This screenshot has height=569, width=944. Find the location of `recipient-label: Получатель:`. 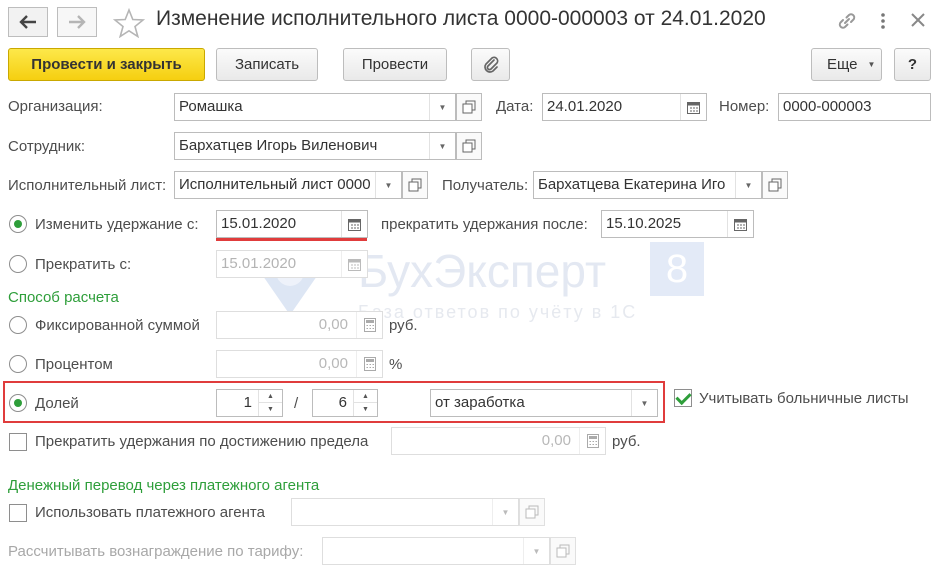

recipient-label: Получатель: is located at coordinates (485, 185).